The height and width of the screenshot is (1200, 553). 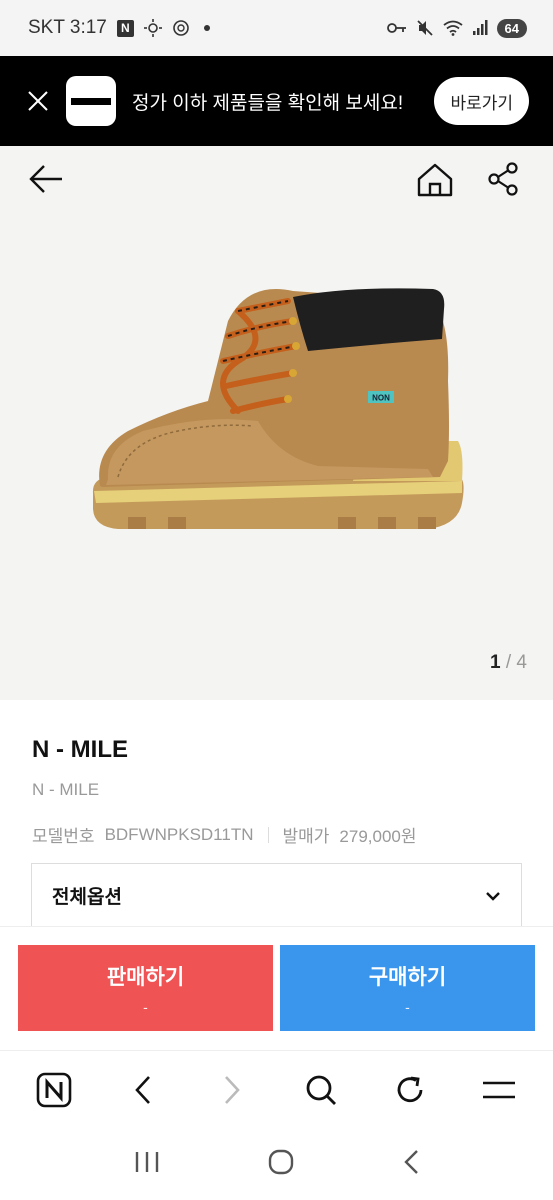 I want to click on refresh-icon, so click(x=410, y=1090).